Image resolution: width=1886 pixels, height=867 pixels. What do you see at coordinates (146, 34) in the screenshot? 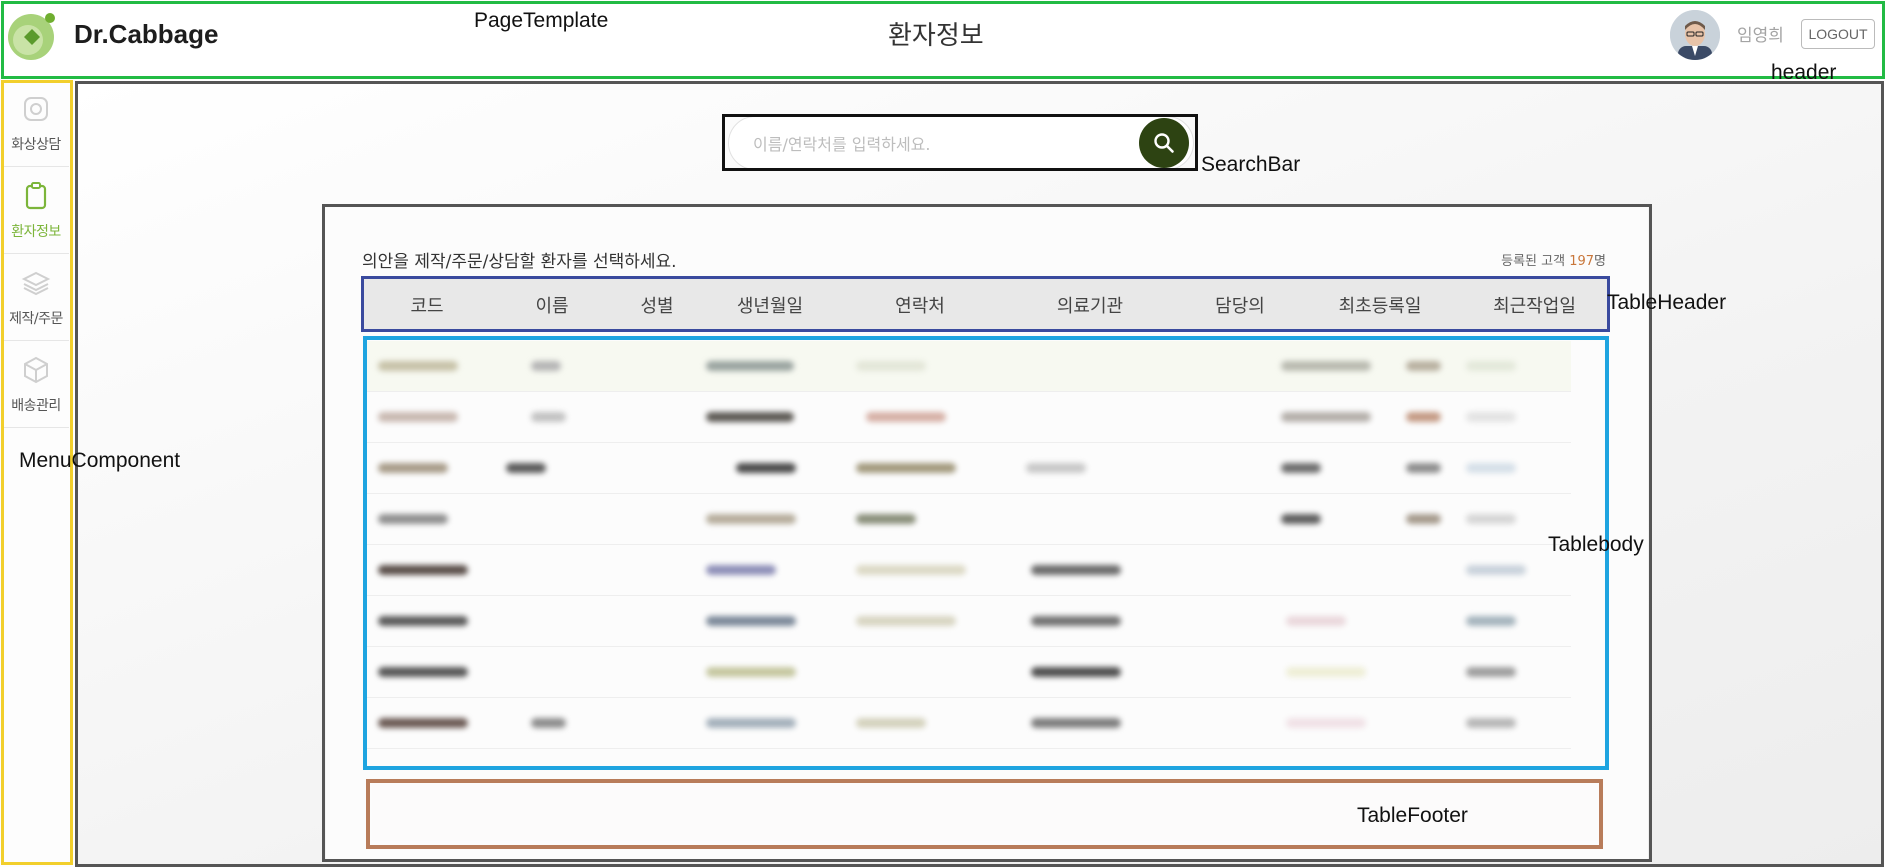
I see `brand-name: Dr.Cabbage` at bounding box center [146, 34].